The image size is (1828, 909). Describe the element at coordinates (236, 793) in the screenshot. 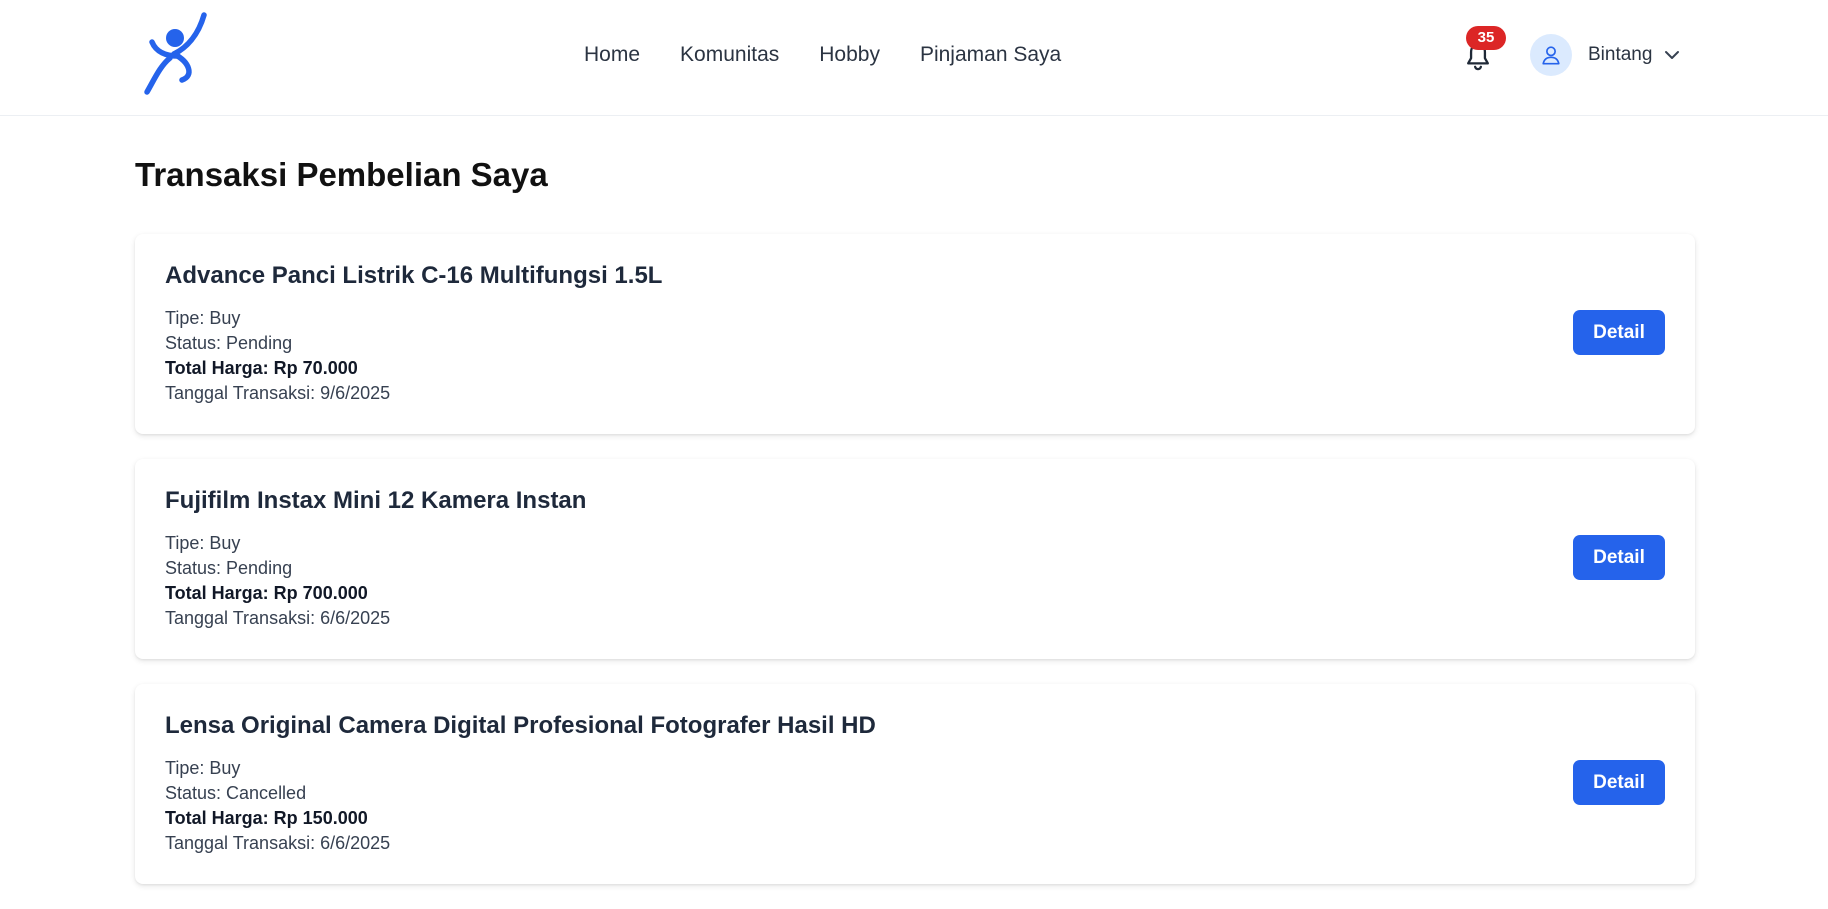

I see `transaction-status: Status: Cancelled` at that location.